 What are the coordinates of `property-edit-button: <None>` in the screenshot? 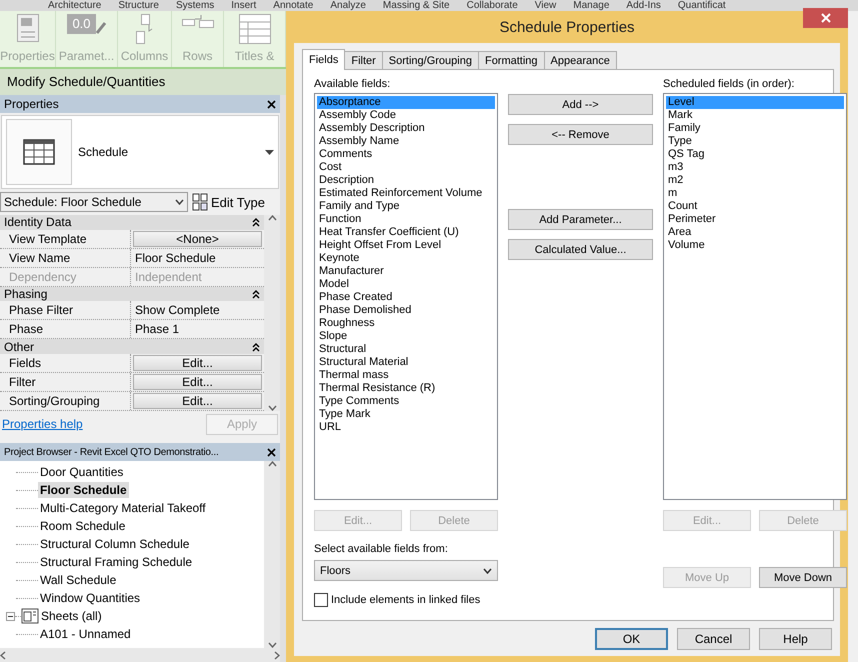 It's located at (197, 238).